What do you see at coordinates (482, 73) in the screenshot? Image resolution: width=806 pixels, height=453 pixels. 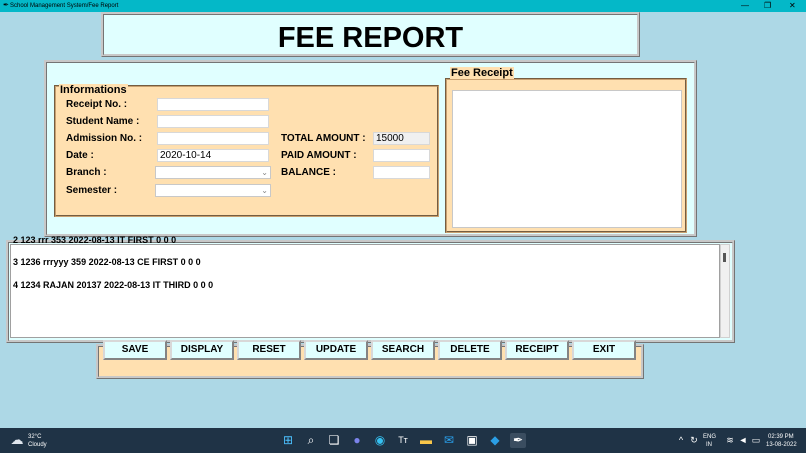 I see `fee-receipt-legend: Fee Receipt` at bounding box center [482, 73].